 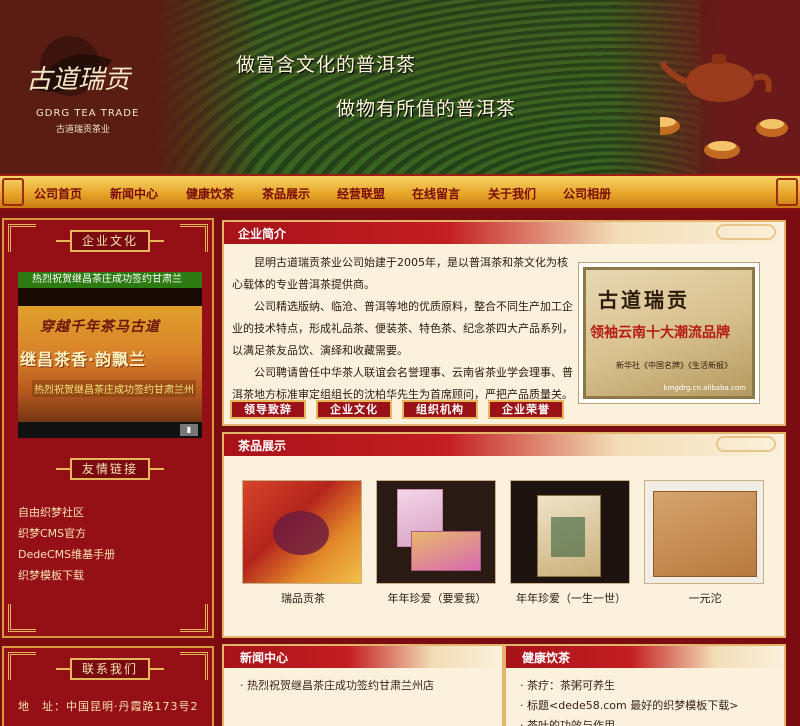 What do you see at coordinates (134, 193) in the screenshot?
I see `nav-news: 新闻中心` at bounding box center [134, 193].